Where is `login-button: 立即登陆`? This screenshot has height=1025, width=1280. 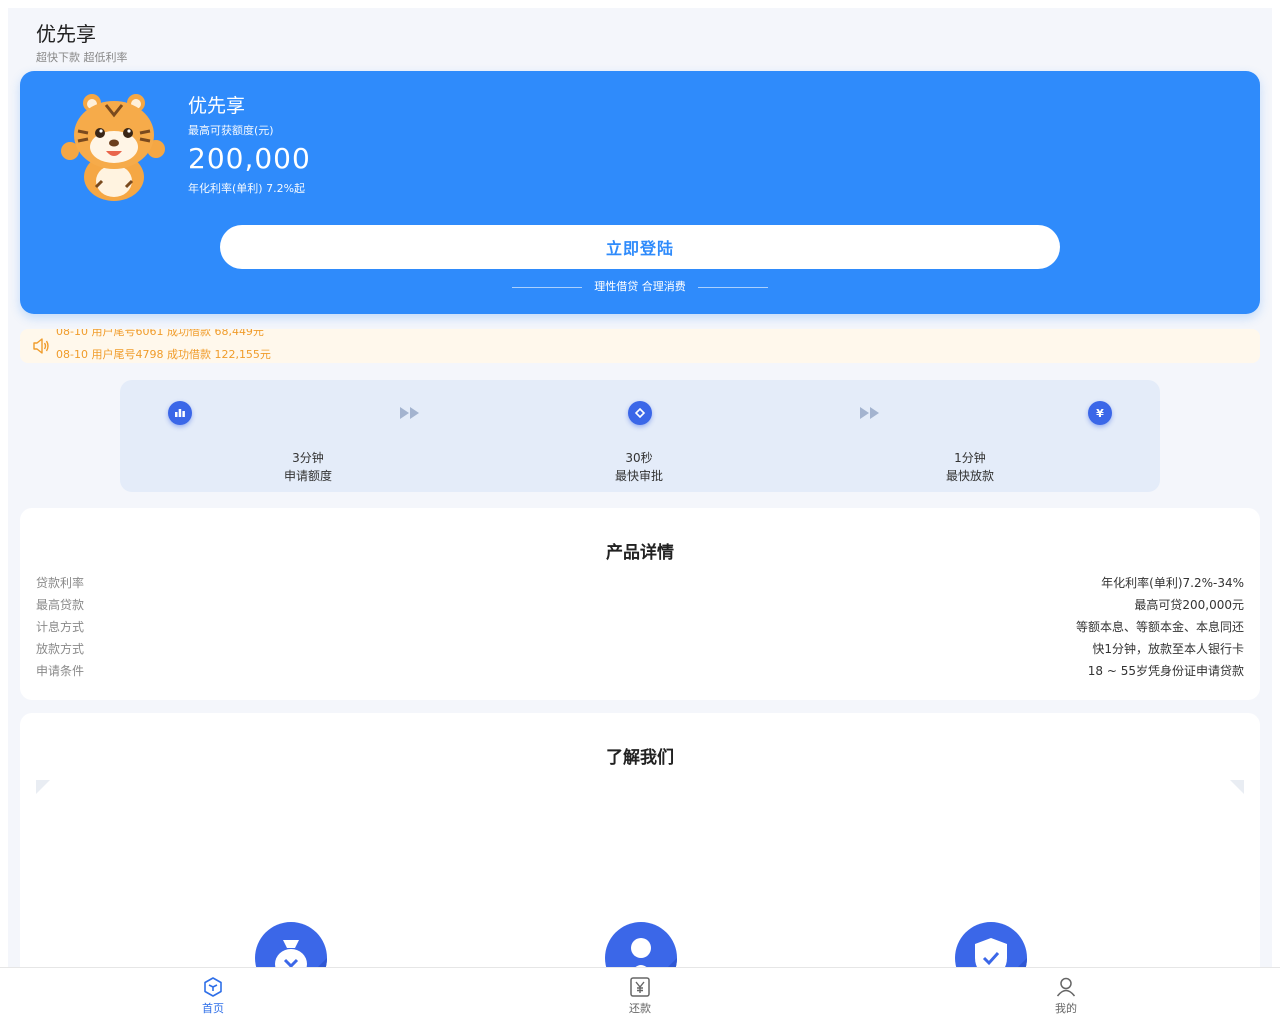
login-button: 立即登陆 is located at coordinates (640, 247).